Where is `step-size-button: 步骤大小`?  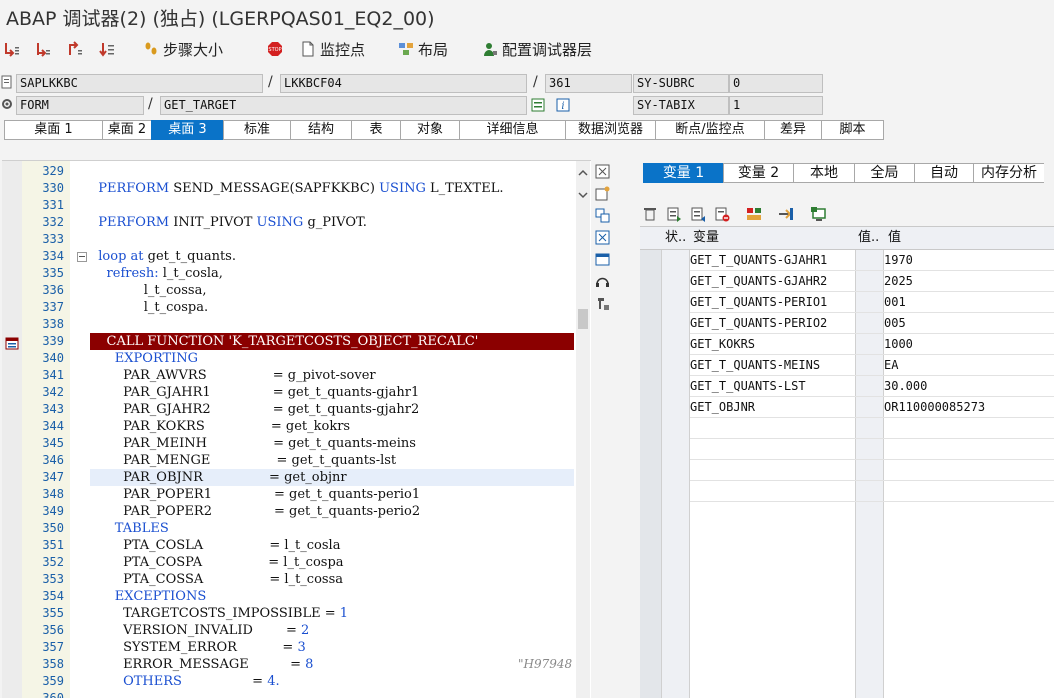
step-size-button: 步骤大小 is located at coordinates (183, 49).